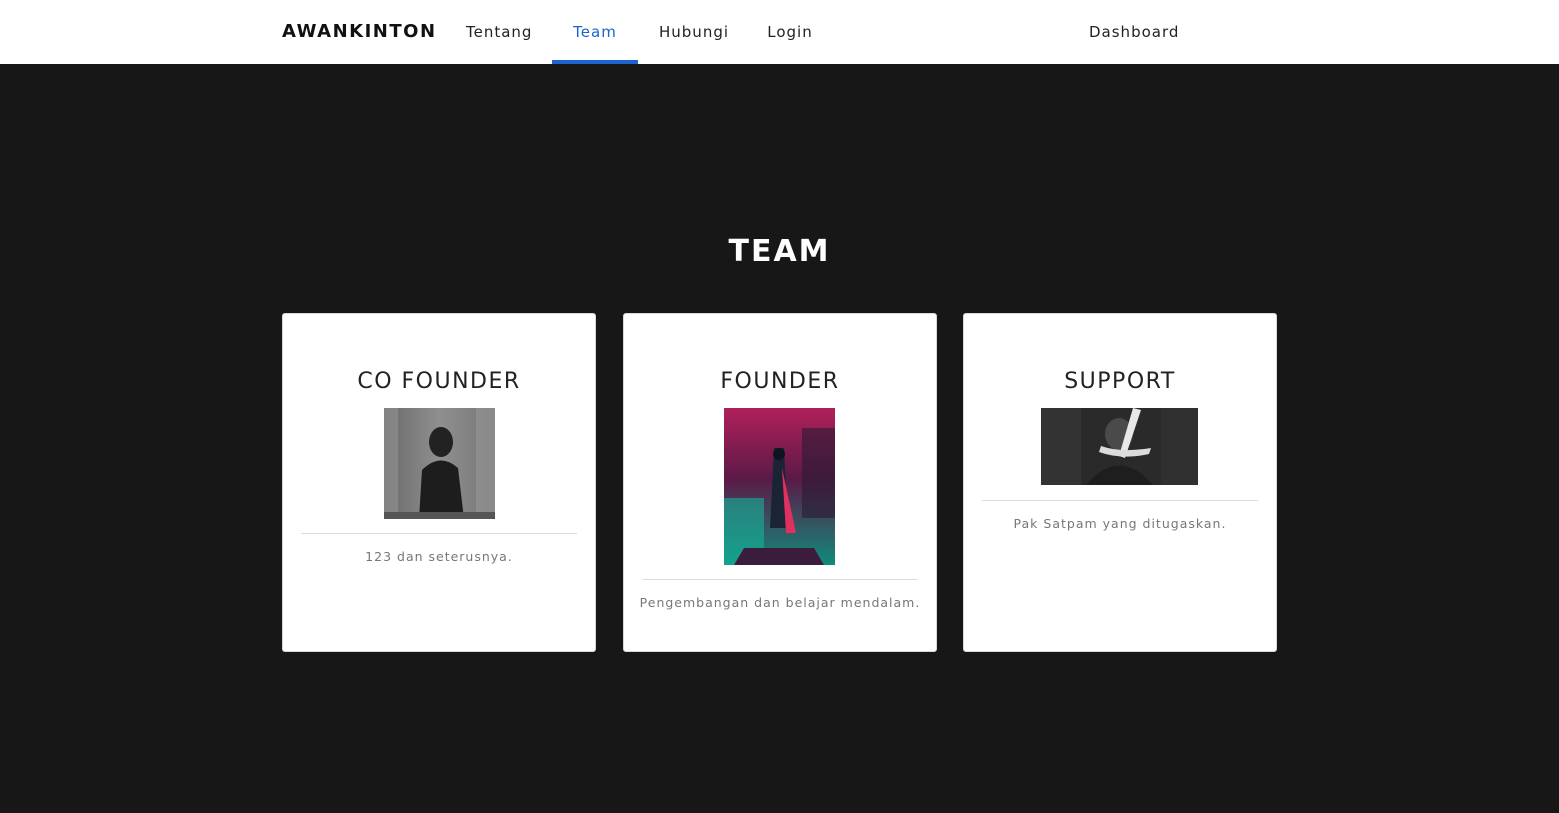 This screenshot has width=1559, height=813. Describe the element at coordinates (1134, 32) in the screenshot. I see `nav-item-dashboard: Dashboard` at that location.